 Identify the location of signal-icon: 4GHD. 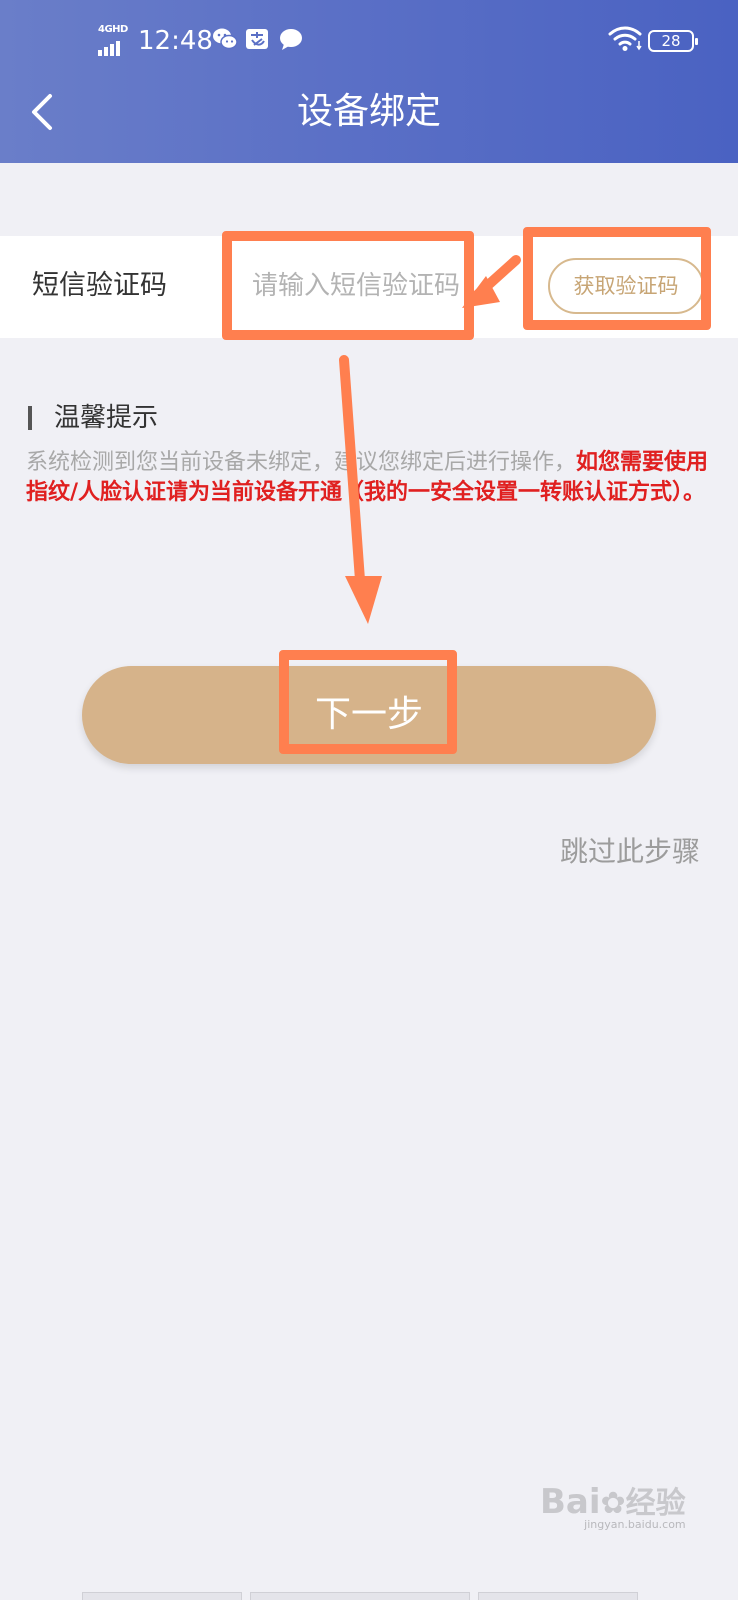
(114, 40).